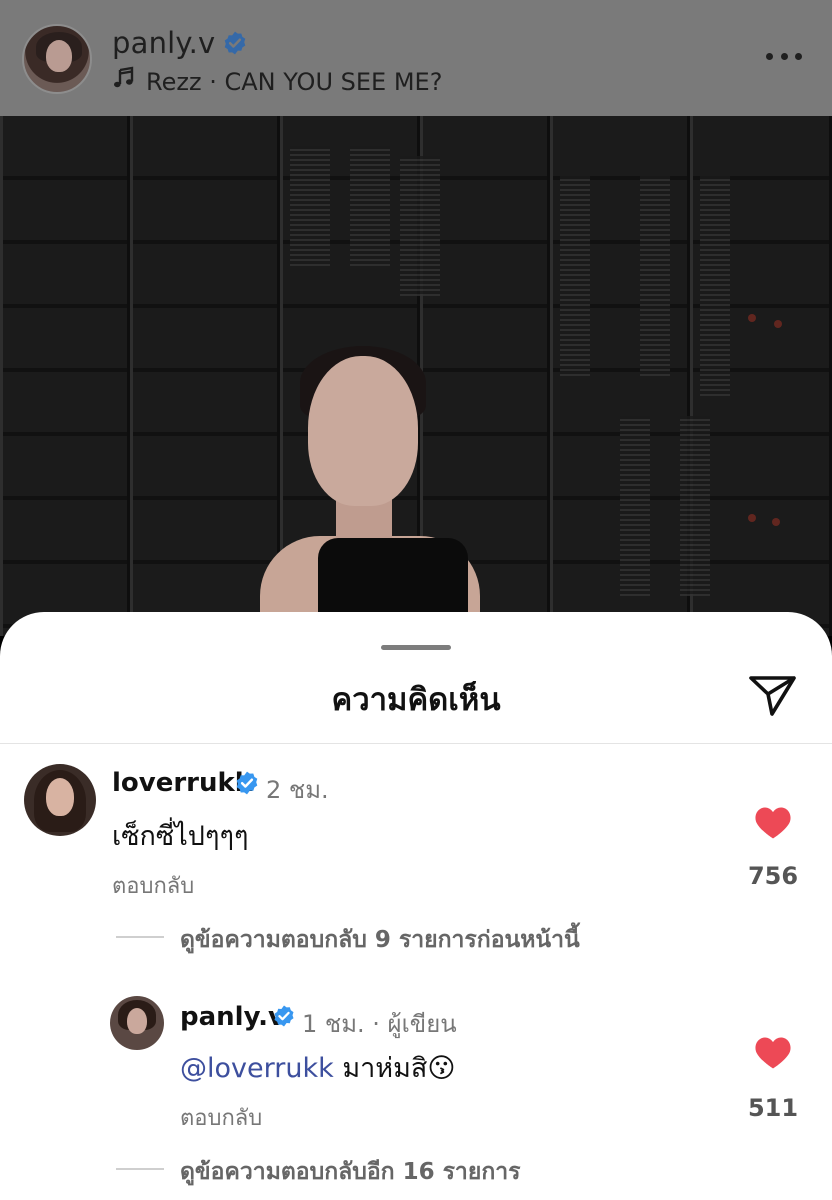 The width and height of the screenshot is (832, 1200). What do you see at coordinates (416, 58) in the screenshot?
I see `post-header: panly.v Rezz · CAN YOU SEE ME?` at bounding box center [416, 58].